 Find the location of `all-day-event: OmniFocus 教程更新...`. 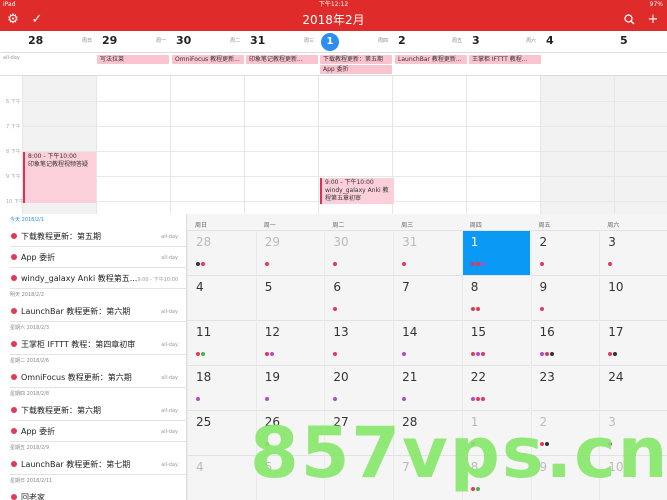

all-day-event: OmniFocus 教程更新... is located at coordinates (208, 59).